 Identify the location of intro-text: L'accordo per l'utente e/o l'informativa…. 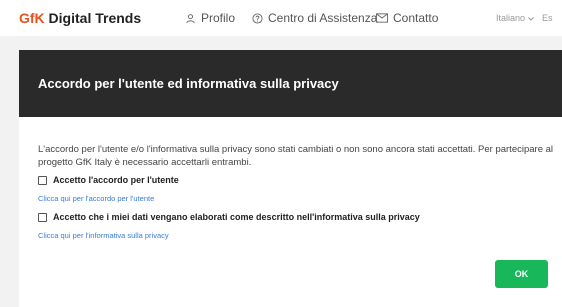
(296, 156).